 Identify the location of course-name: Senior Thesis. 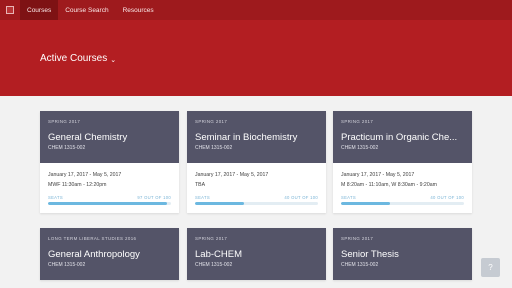
(402, 254).